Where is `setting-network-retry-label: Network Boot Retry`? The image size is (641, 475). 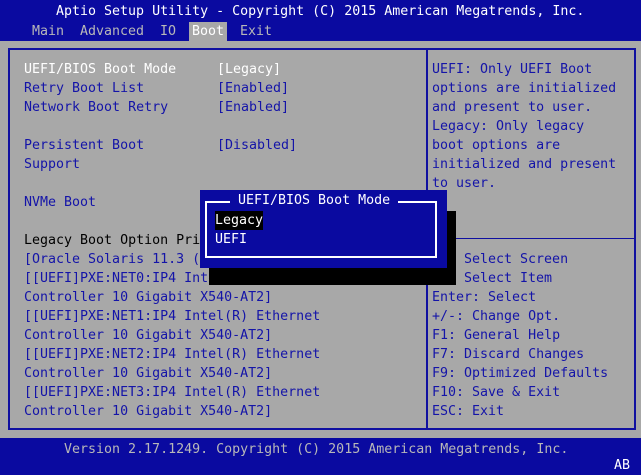 setting-network-retry-label: Network Boot Retry is located at coordinates (96, 107).